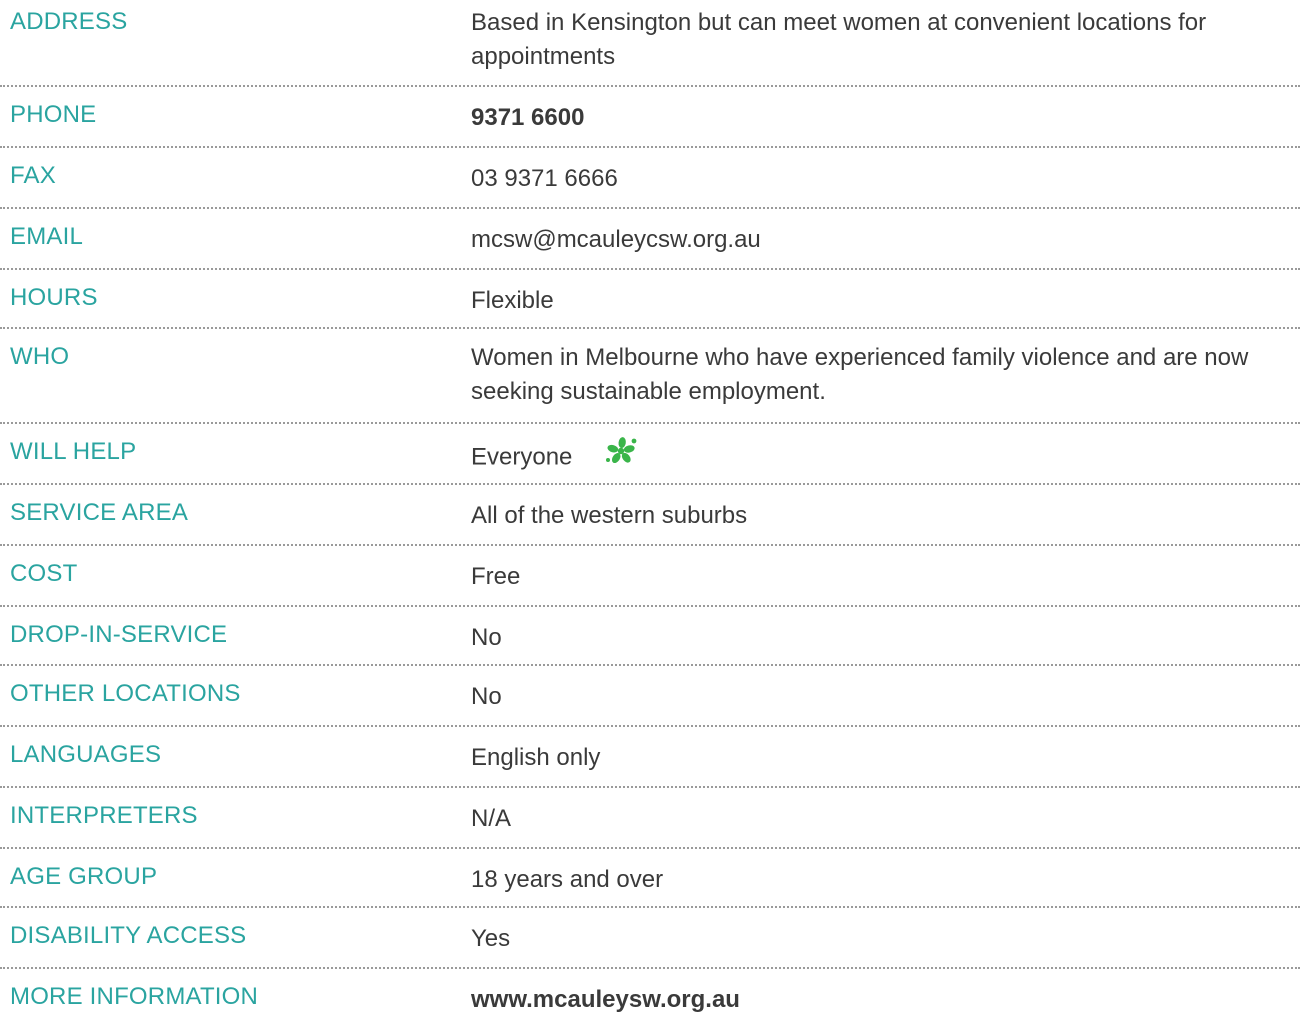 Image resolution: width=1300 pixels, height=1017 pixels. I want to click on row-hours: HOURS Flexible, so click(650, 299).